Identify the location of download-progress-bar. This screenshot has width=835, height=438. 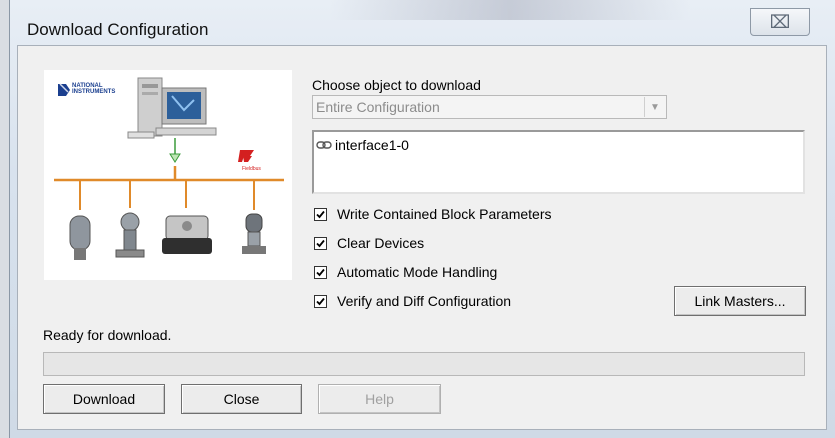
(424, 364).